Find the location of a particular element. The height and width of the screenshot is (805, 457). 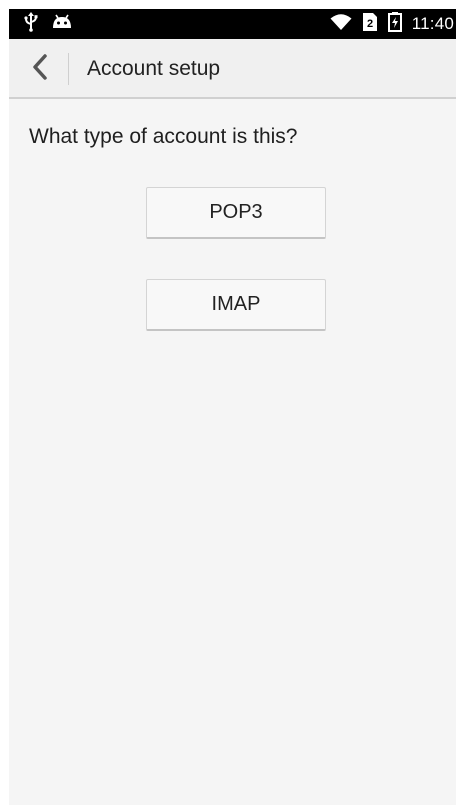

svg-text: 2 is located at coordinates (370, 24).